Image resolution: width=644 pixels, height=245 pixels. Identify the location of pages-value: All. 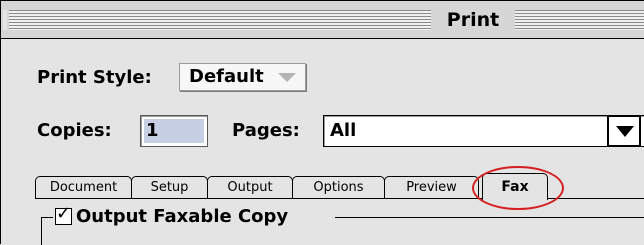
(343, 130).